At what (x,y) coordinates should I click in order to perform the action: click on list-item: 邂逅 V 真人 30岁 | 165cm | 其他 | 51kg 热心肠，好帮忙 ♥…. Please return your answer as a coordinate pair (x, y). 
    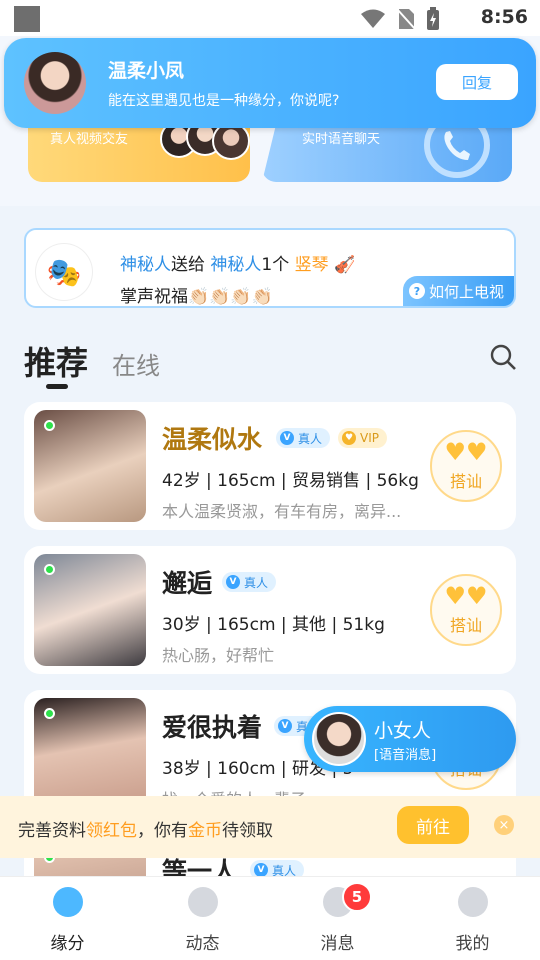
    Looking at the image, I should click on (270, 610).